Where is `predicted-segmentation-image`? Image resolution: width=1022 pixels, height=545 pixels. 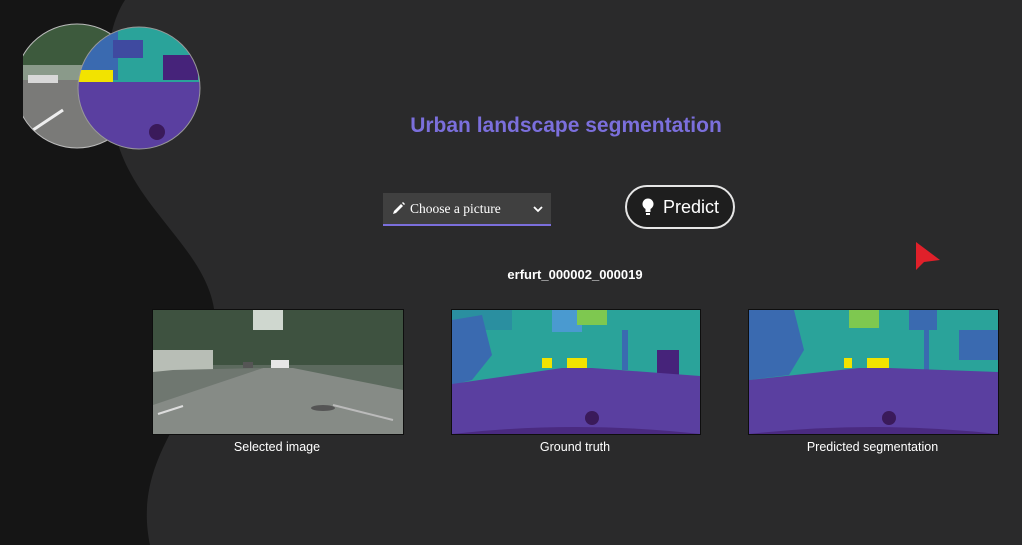
predicted-segmentation-image is located at coordinates (873, 372).